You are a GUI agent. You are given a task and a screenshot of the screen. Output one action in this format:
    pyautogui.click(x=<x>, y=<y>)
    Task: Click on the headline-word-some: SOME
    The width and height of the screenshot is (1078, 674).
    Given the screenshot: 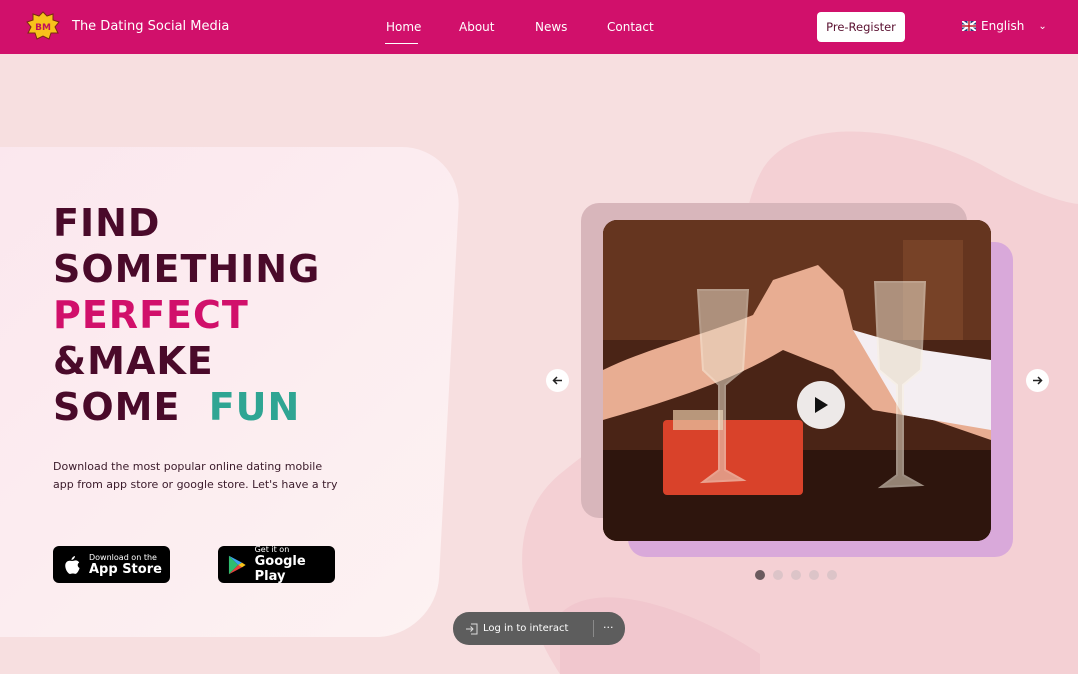 What is the action you would take?
    pyautogui.click(x=117, y=407)
    